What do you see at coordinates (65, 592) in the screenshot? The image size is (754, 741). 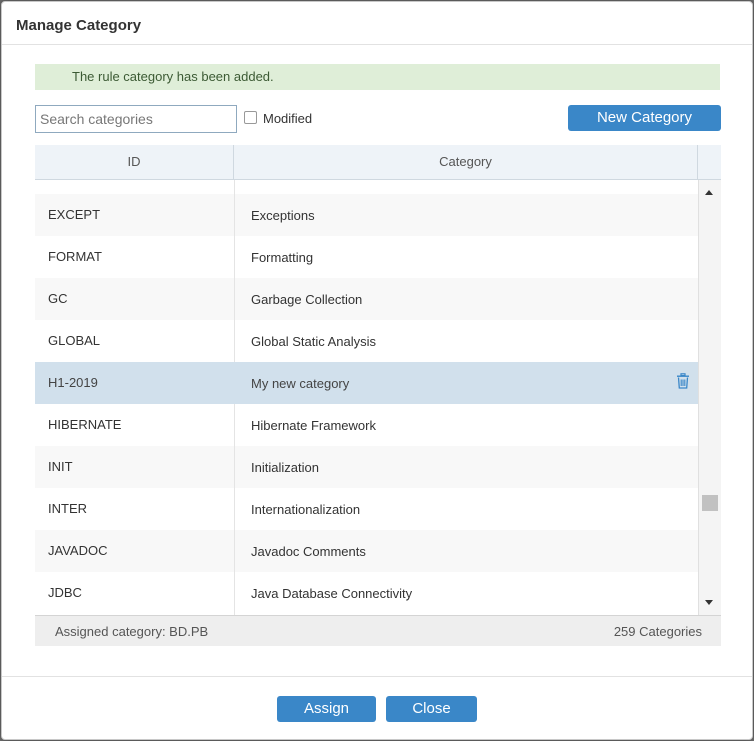 I see `row-id: JDBC` at bounding box center [65, 592].